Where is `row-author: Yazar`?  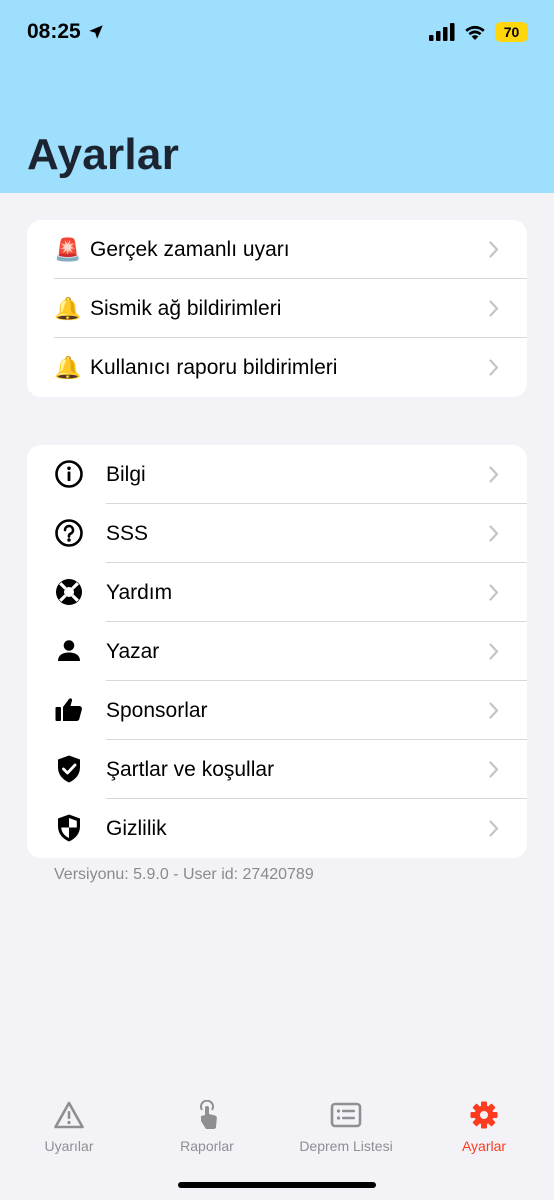
row-author: Yazar is located at coordinates (277, 651).